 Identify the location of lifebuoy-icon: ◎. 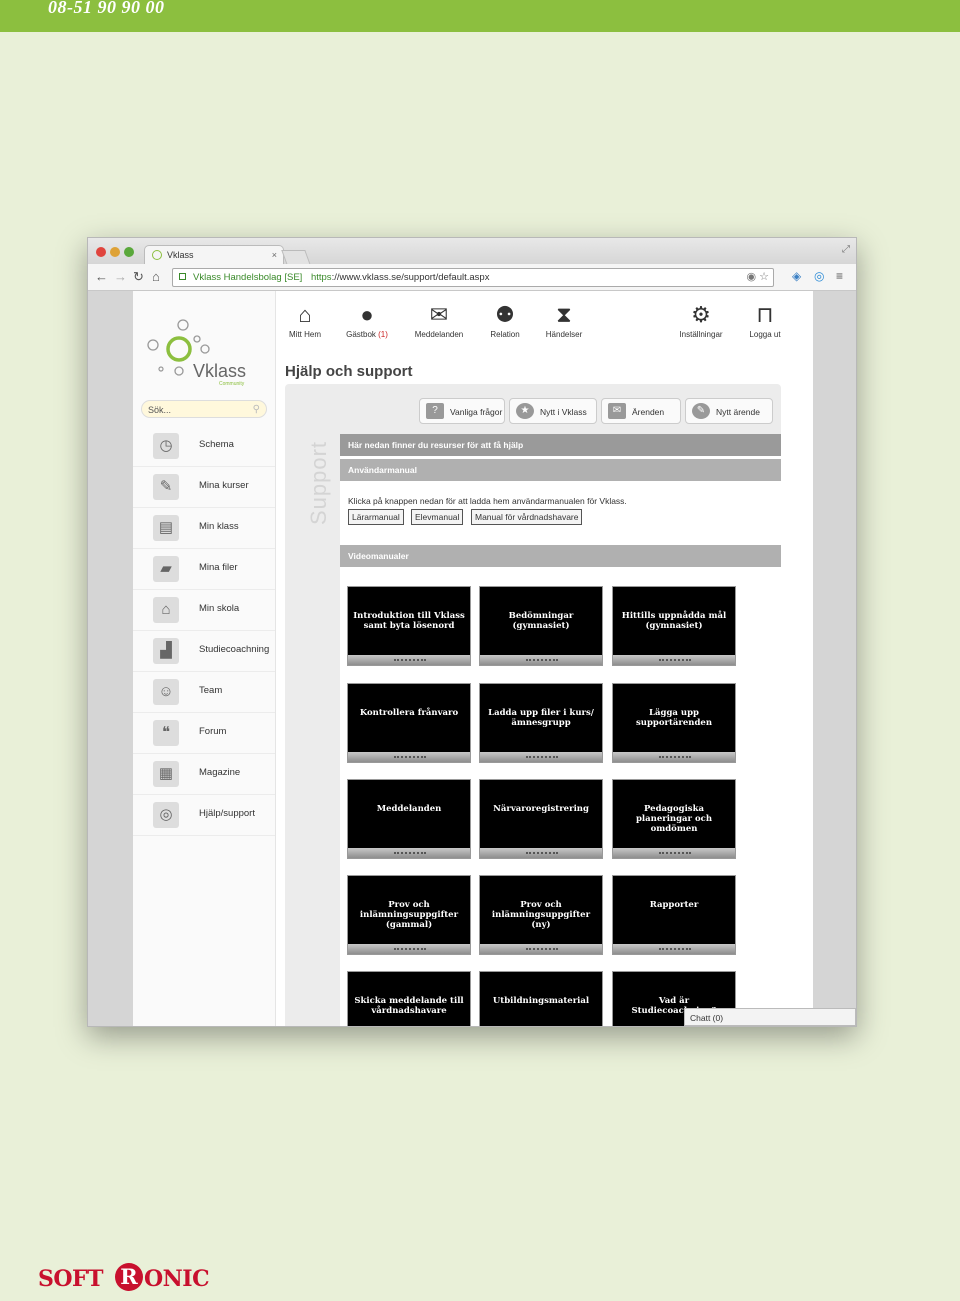
(166, 815).